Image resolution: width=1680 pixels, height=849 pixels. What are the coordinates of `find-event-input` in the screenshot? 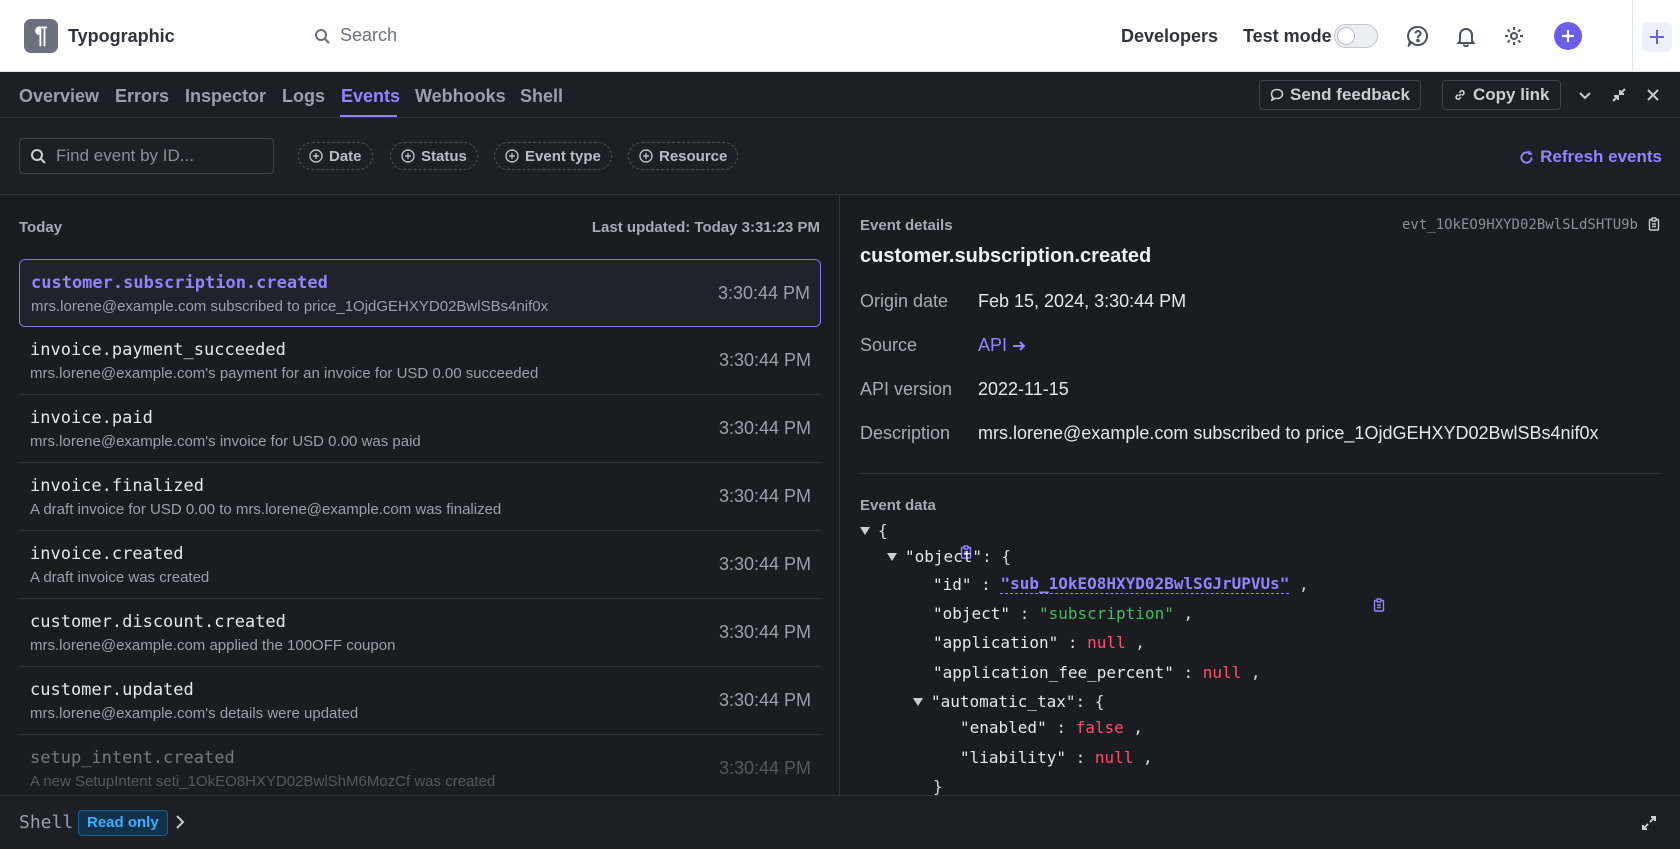 It's located at (156, 156).